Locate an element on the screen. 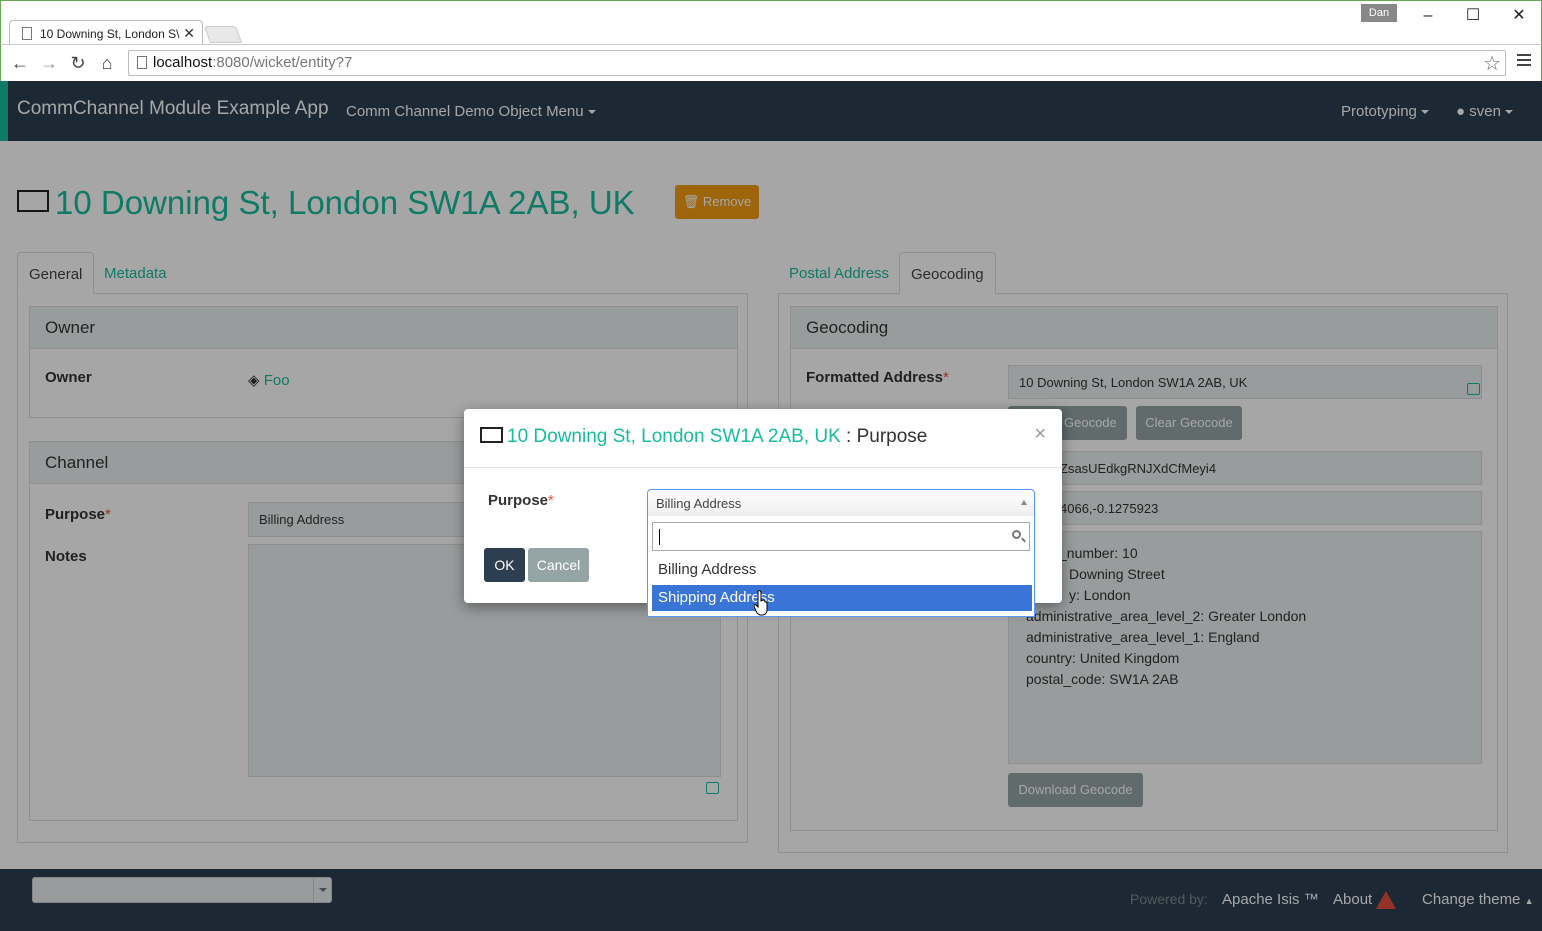 The height and width of the screenshot is (931, 1542). browser-toolbar: ← → ↻ ⌂ localhost:8080/wicket/entity?7 ☆ is located at coordinates (771, 62).